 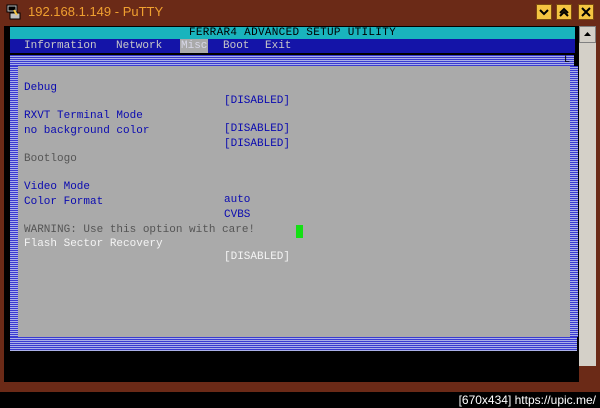 I want to click on scroll-up-button, so click(x=587, y=34).